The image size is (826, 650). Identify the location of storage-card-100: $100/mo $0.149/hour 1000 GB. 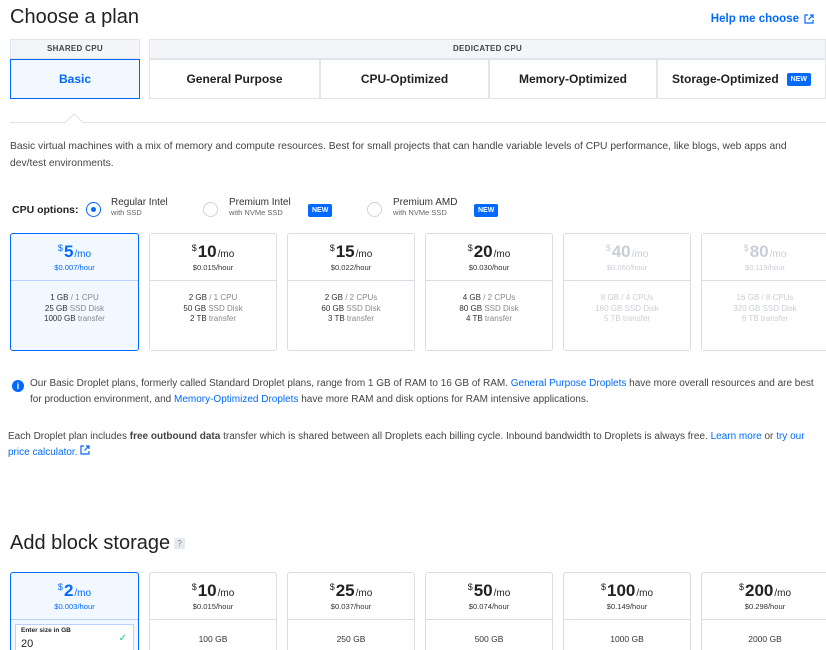
(627, 611).